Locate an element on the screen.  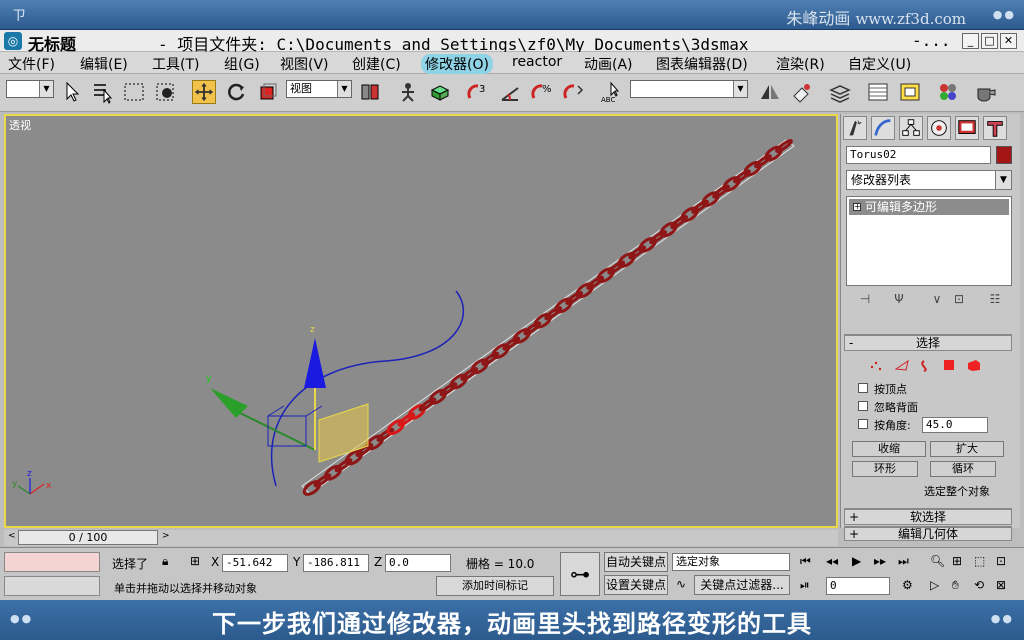
motion-tab-icon is located at coordinates (939, 128).